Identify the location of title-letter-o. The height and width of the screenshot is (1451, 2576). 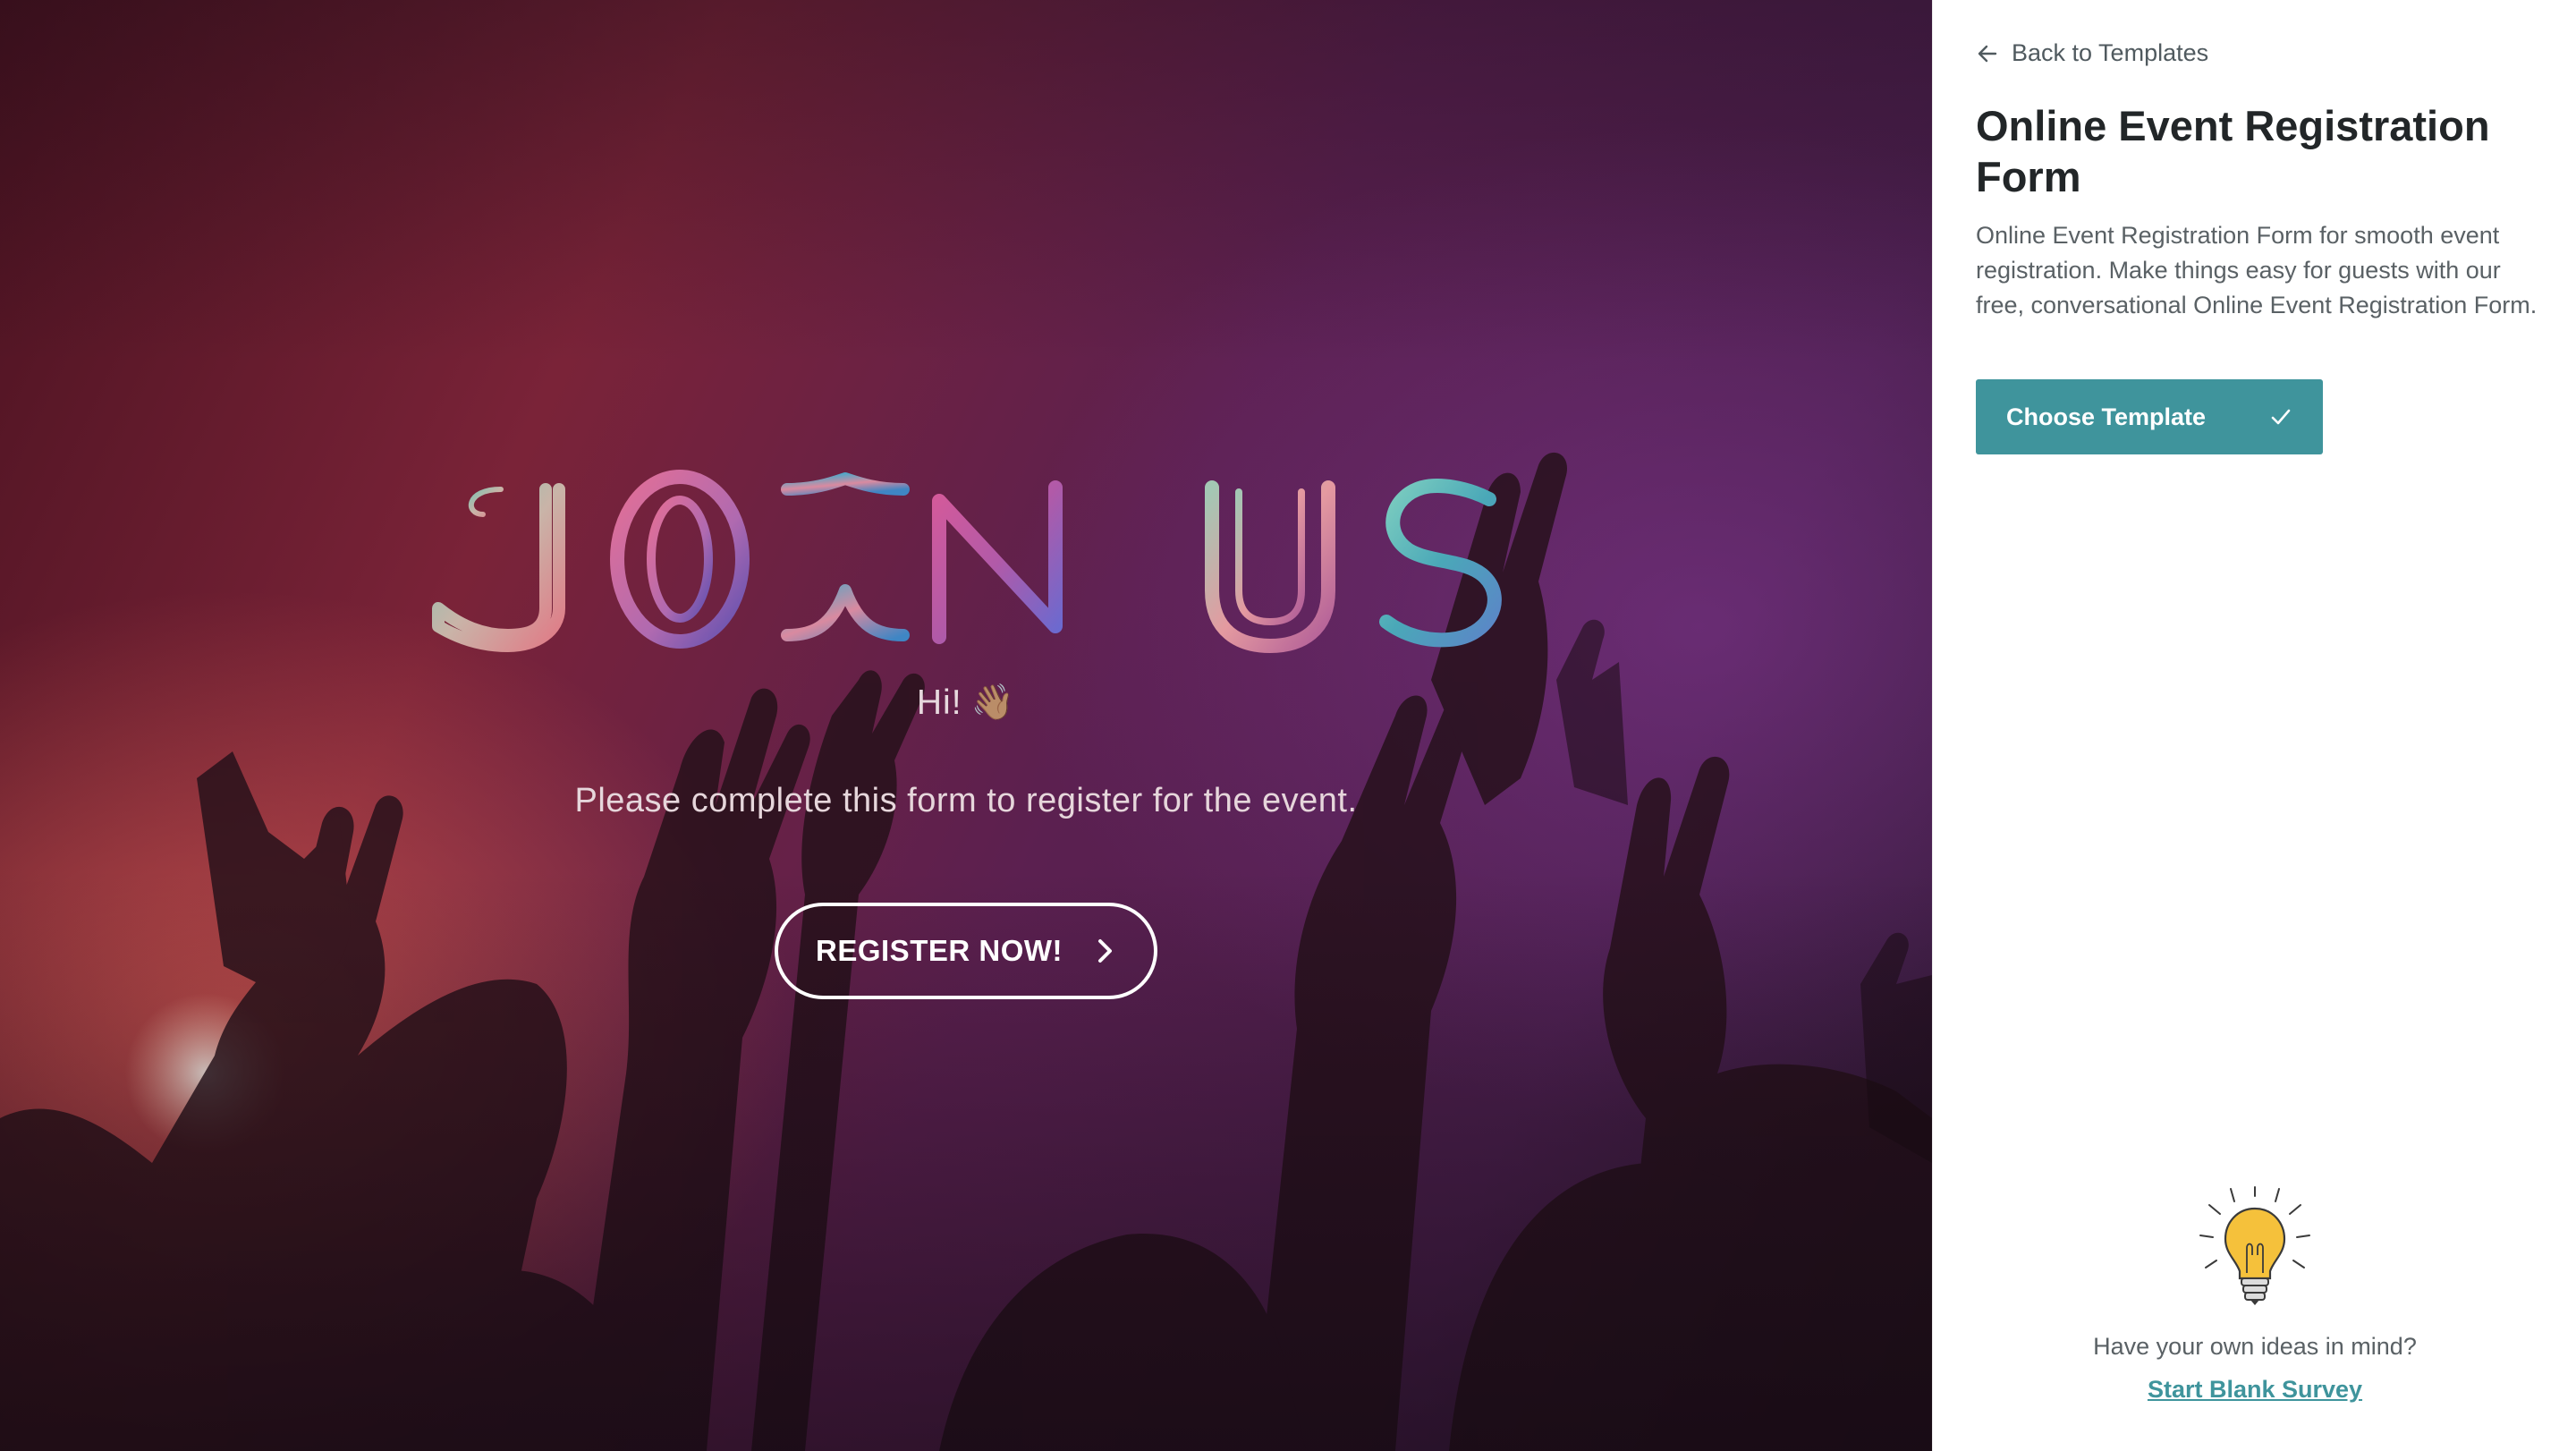
(680, 559).